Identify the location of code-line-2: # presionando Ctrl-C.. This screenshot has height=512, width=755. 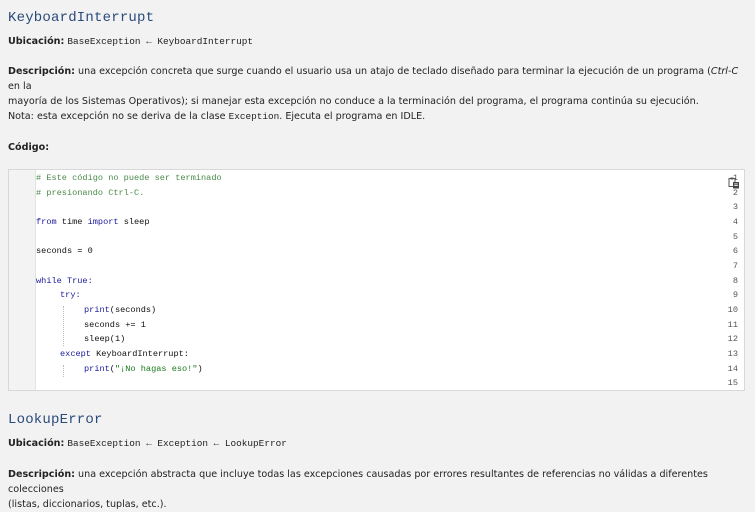
(90, 193).